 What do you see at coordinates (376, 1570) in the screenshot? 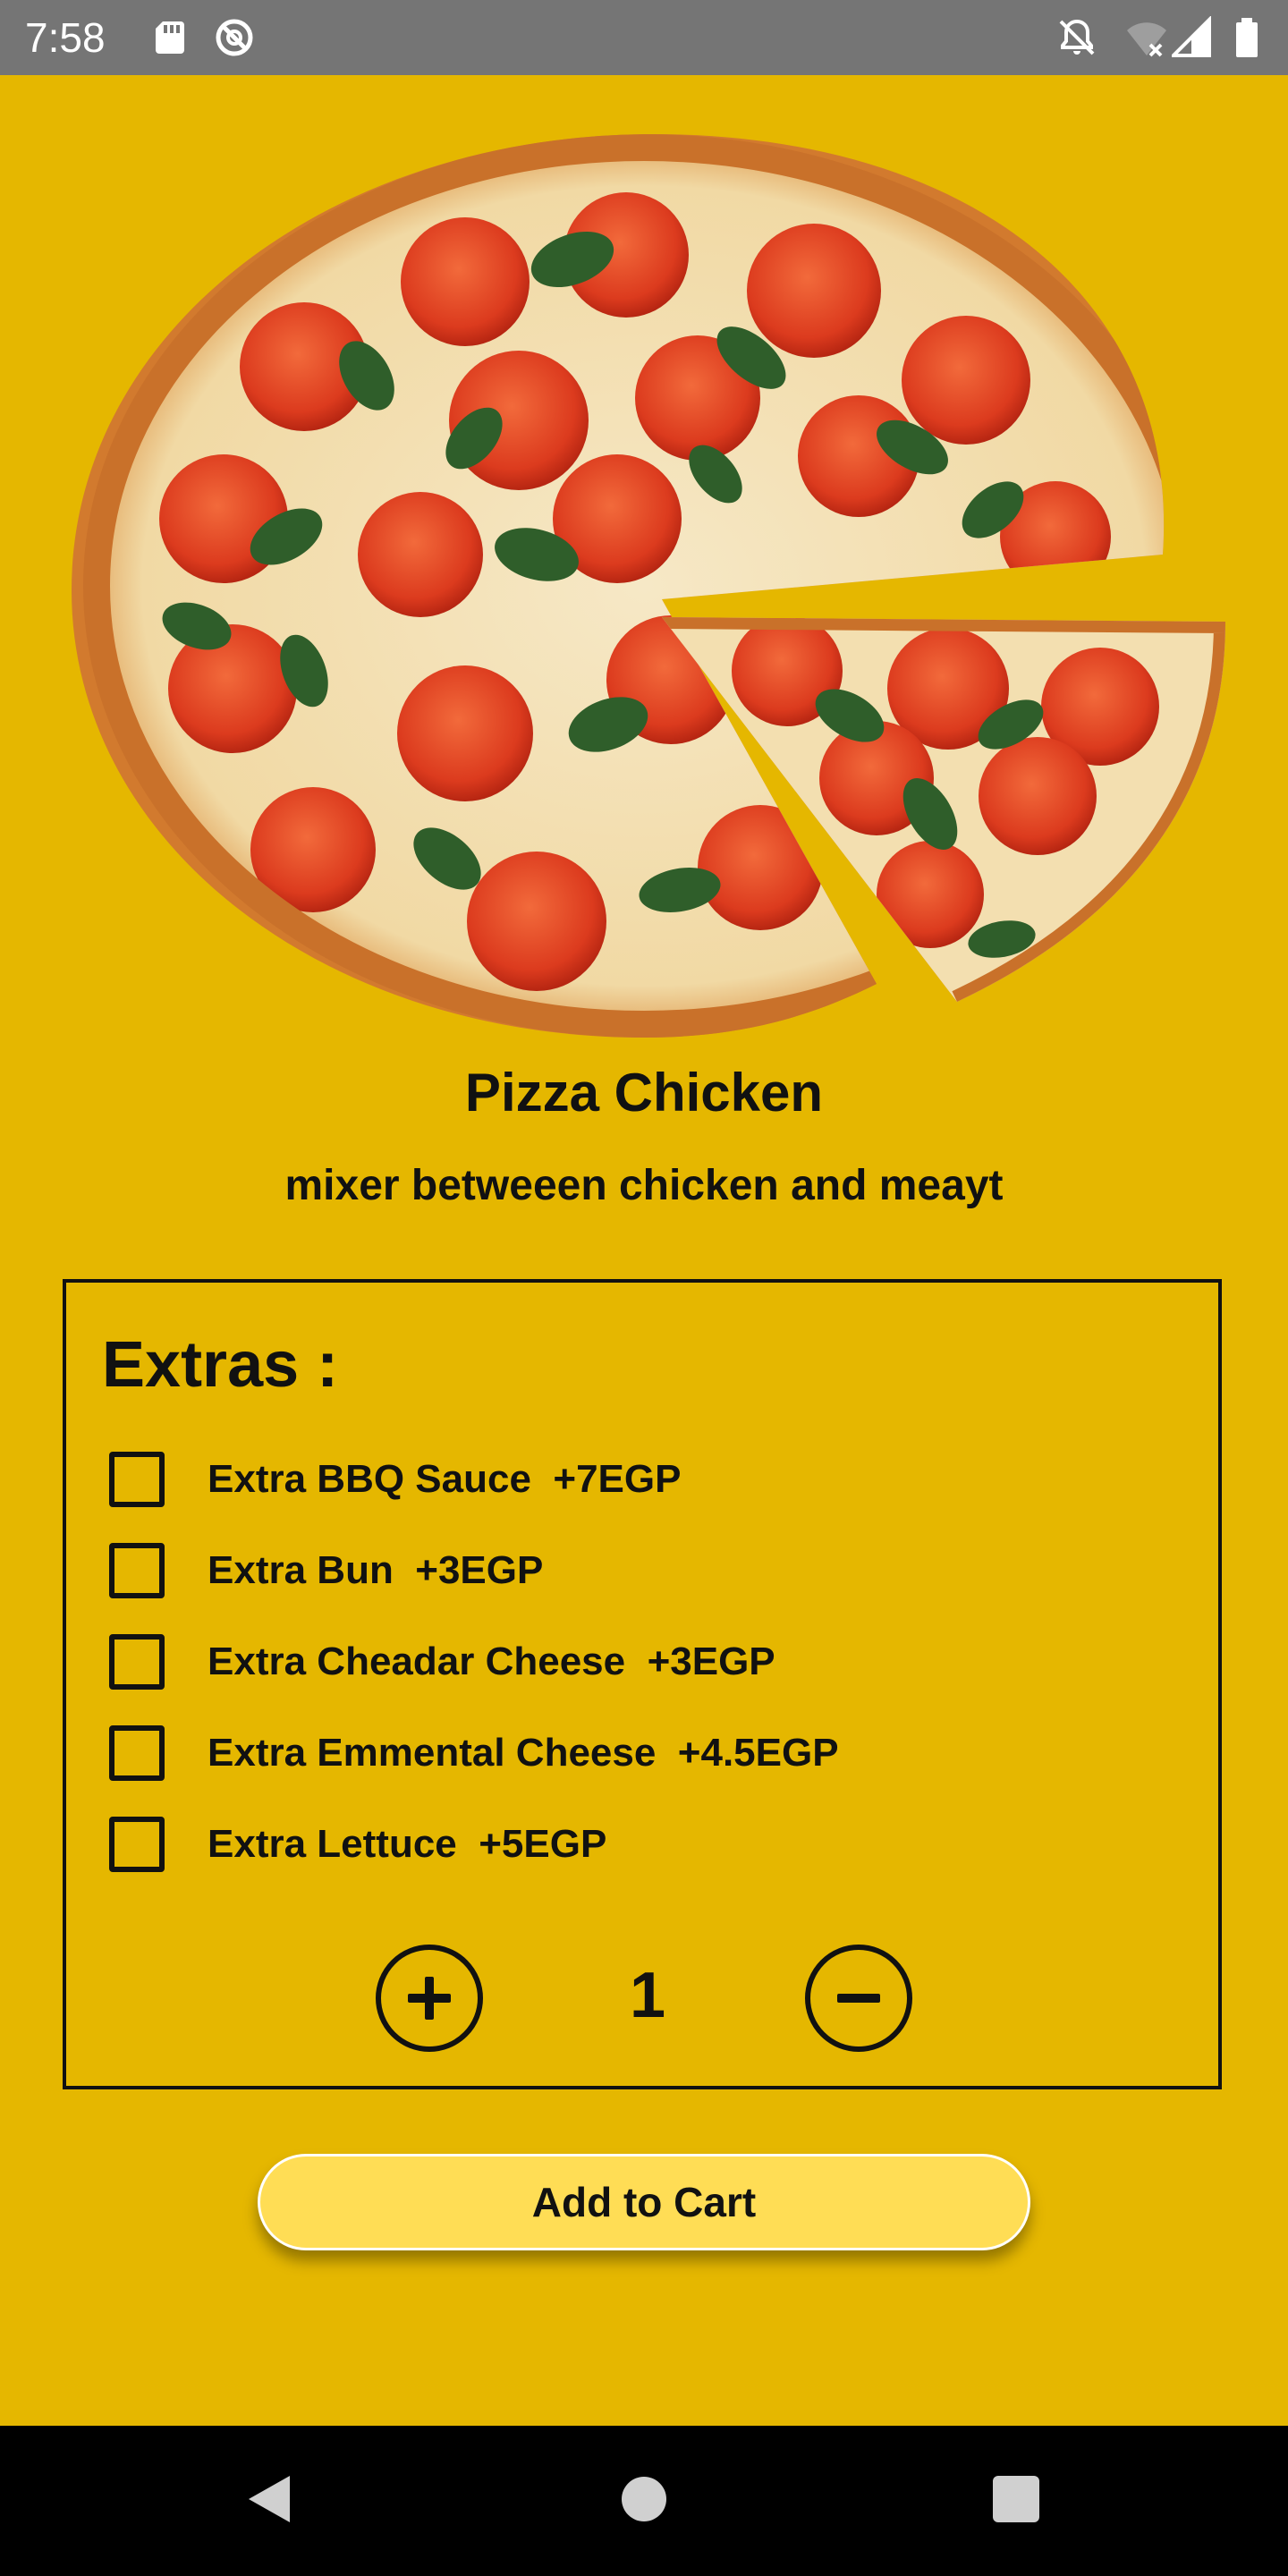
I see `extra-label: Extra Bun +3EGP` at bounding box center [376, 1570].